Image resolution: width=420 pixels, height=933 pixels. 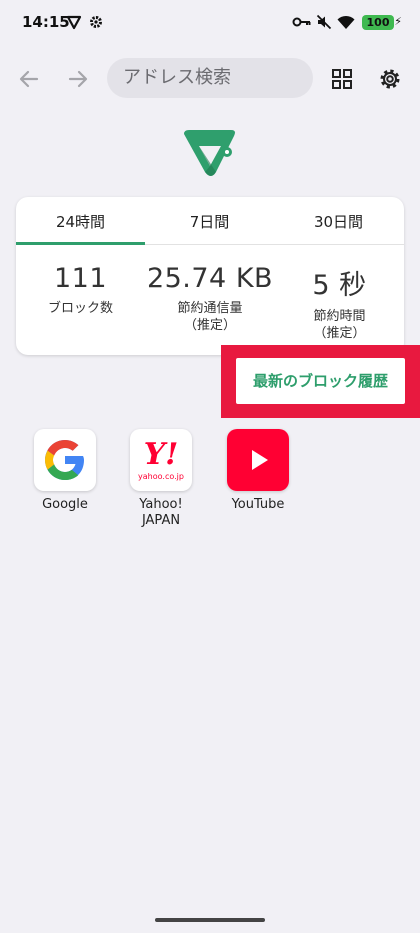 I want to click on yahoo-logo-text: Y!, so click(x=161, y=454).